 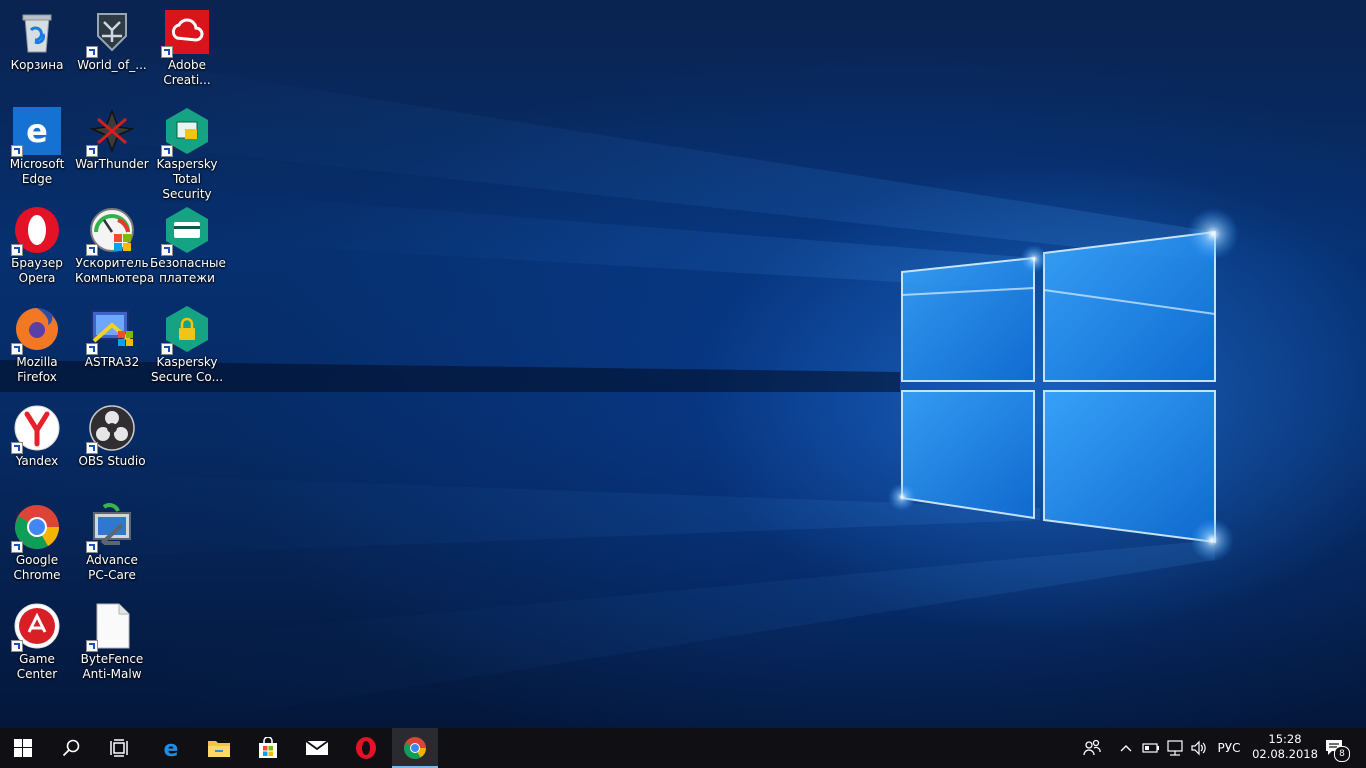 What do you see at coordinates (186, 330) in the screenshot?
I see `kaspersky-secure-connection-icon` at bounding box center [186, 330].